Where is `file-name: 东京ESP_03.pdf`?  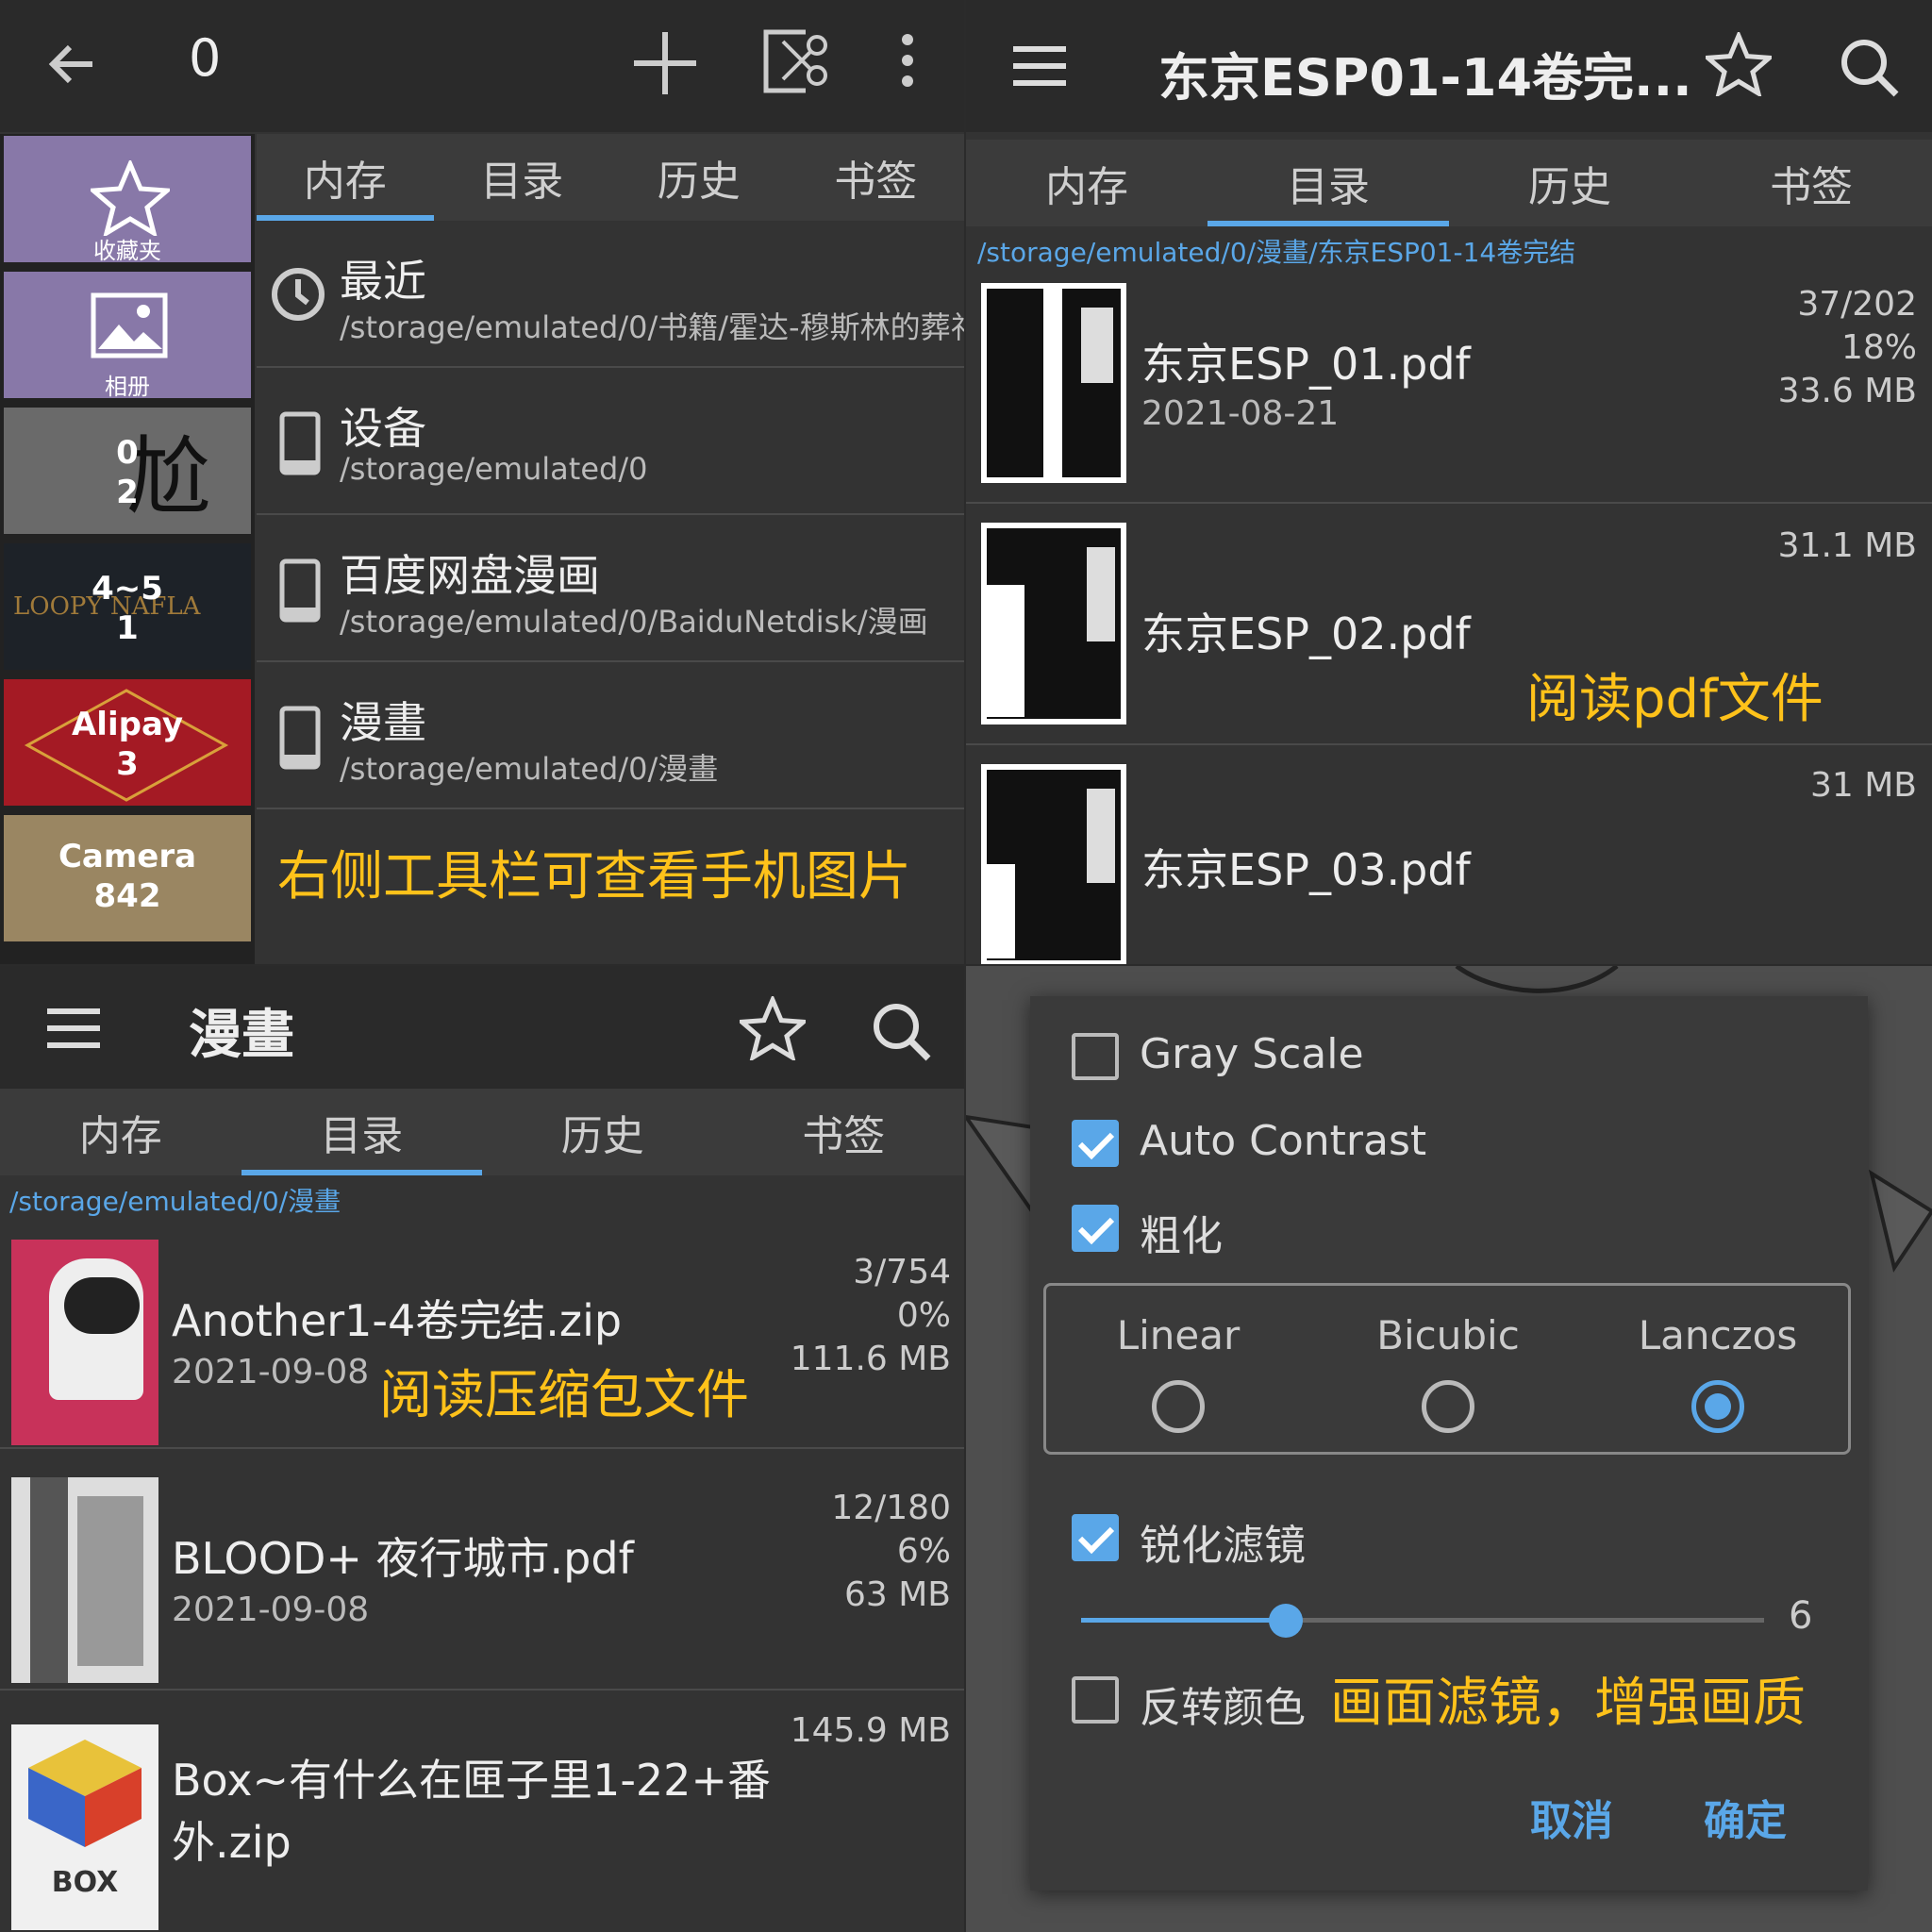 file-name: 东京ESP_03.pdf is located at coordinates (1306, 870).